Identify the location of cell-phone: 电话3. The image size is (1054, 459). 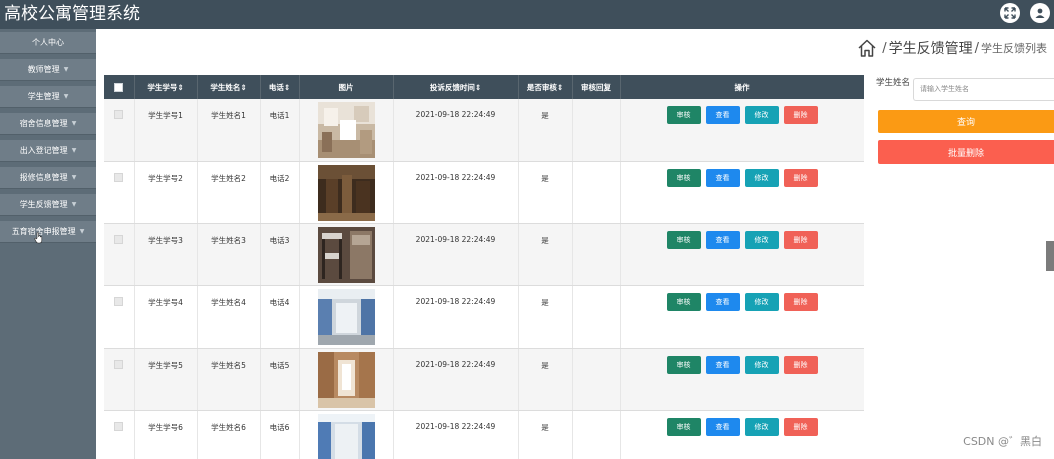
(280, 255).